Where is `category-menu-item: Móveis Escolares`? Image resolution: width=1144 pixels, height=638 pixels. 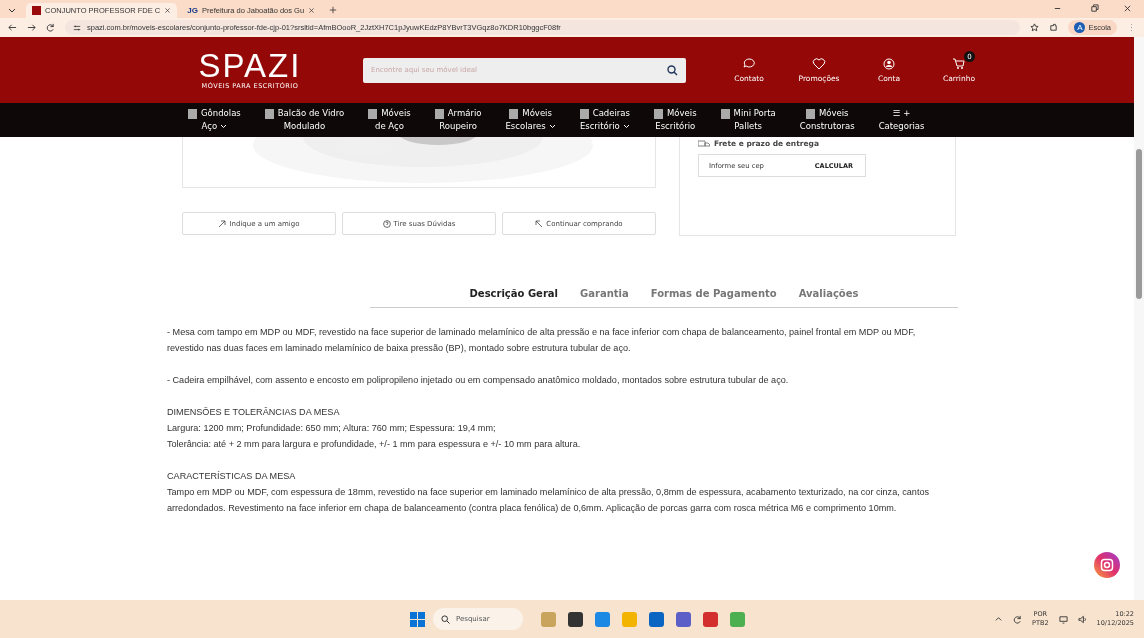
category-menu-item: Móveis Escolares is located at coordinates (530, 120).